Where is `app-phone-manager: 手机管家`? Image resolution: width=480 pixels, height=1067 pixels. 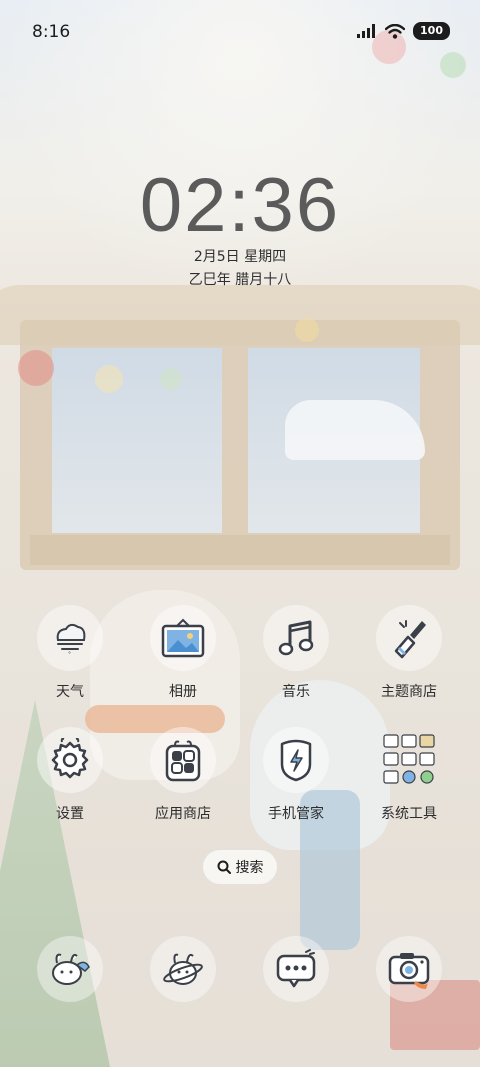
app-phone-manager: 手机管家 is located at coordinates (296, 775).